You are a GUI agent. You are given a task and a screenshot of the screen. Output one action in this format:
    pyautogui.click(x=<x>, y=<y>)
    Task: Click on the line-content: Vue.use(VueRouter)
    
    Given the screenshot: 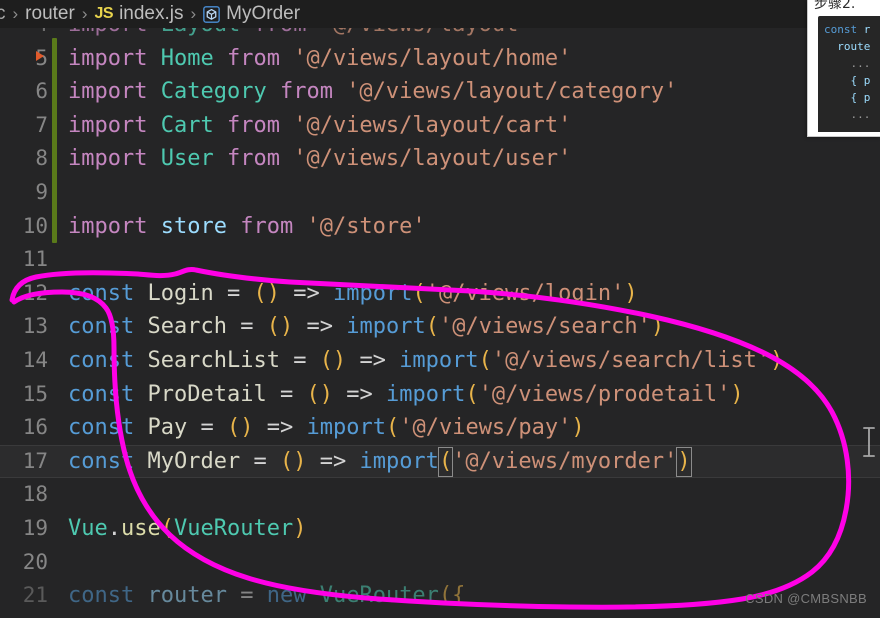 What is the action you would take?
    pyautogui.click(x=187, y=528)
    